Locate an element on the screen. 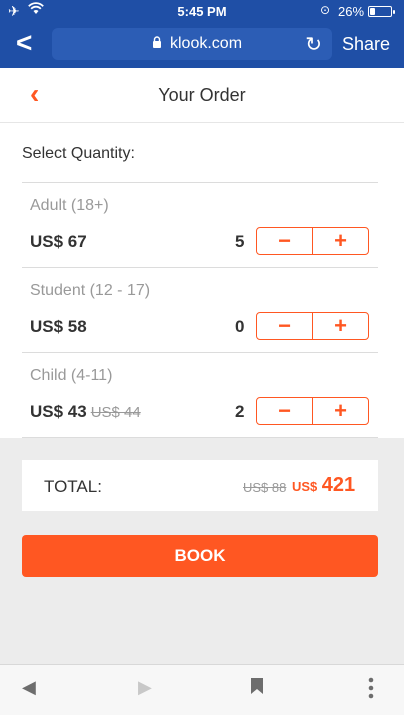  browser-back-button: < is located at coordinates (24, 43).